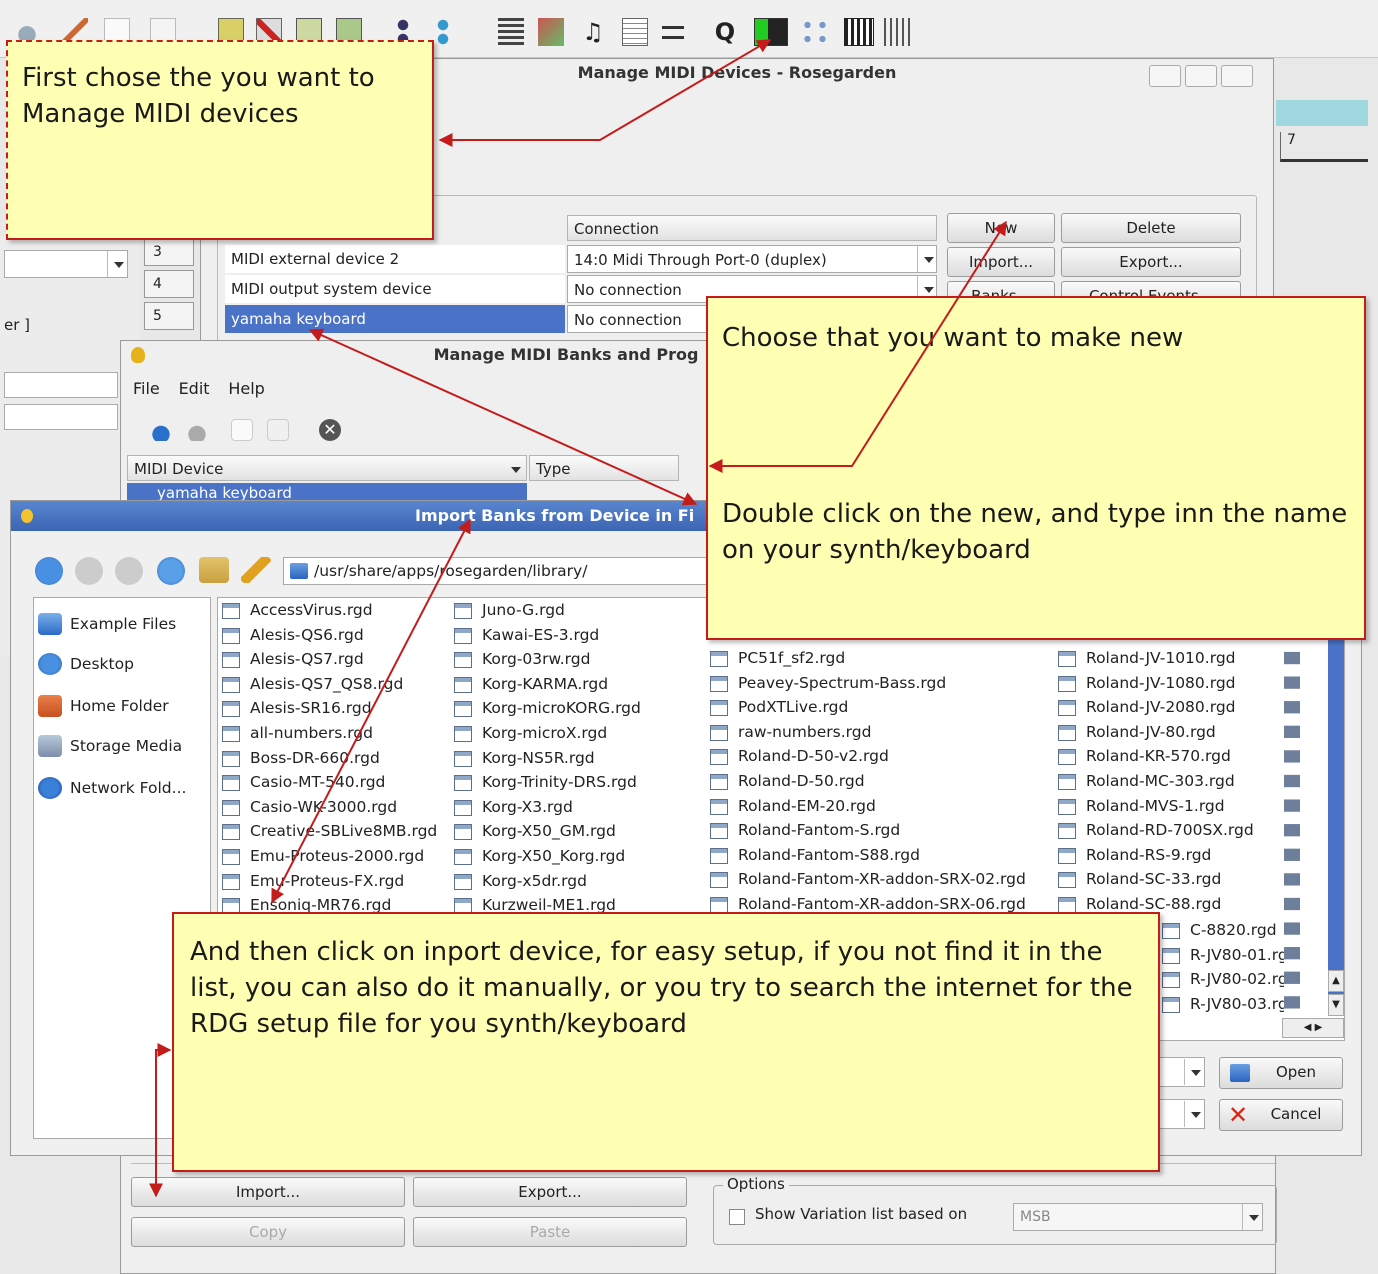 This screenshot has width=1378, height=1274. What do you see at coordinates (518, 881) in the screenshot?
I see `file-item: Korg-x5dr.rgd` at bounding box center [518, 881].